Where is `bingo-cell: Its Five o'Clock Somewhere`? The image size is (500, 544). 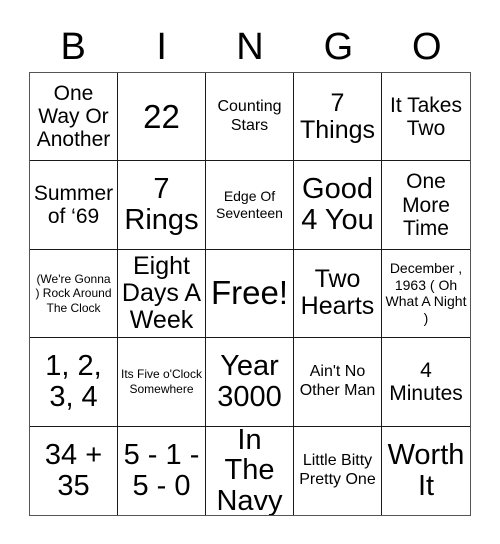
bingo-cell: Its Five o'Clock Somewhere is located at coordinates (162, 382).